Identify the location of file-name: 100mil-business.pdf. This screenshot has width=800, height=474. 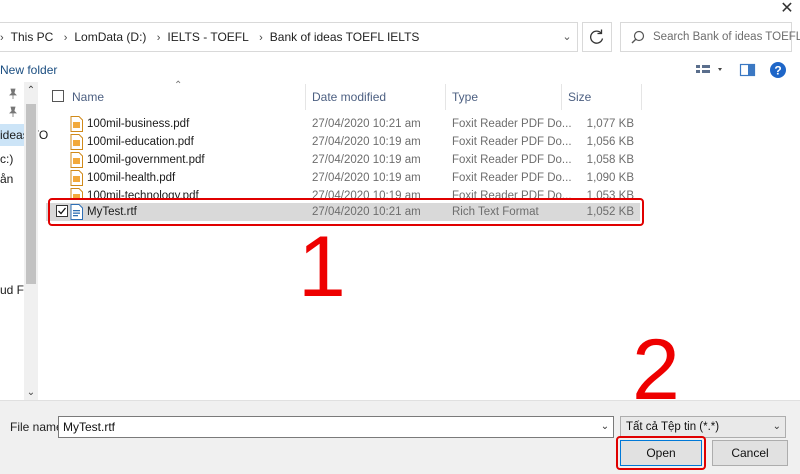
(138, 124).